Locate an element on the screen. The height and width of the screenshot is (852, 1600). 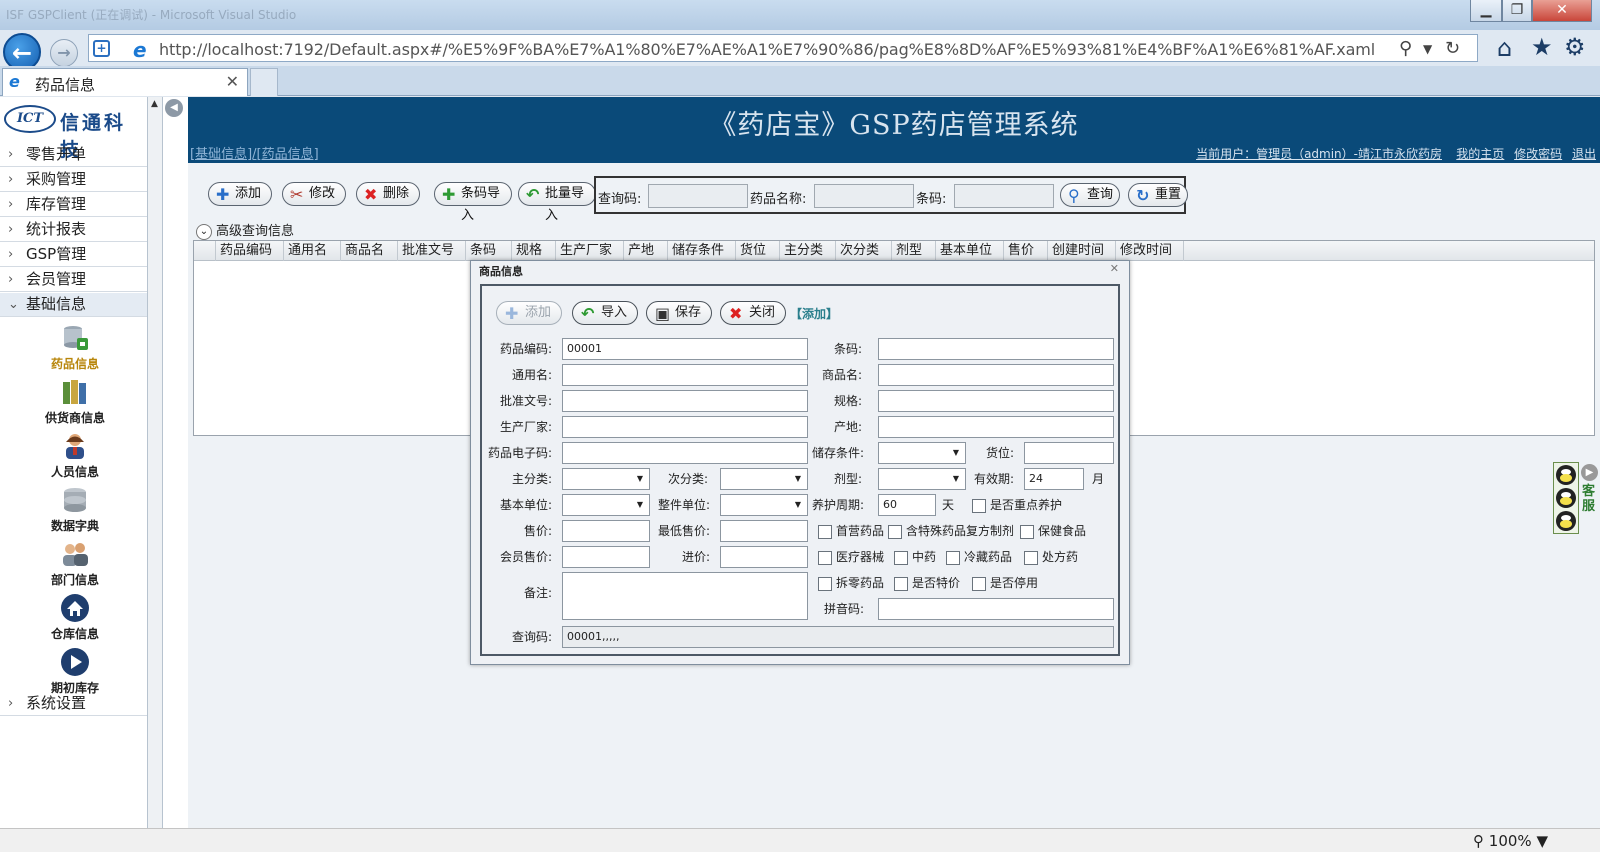
sidebar-item-reports: › 统计报表 is located at coordinates (73, 230).